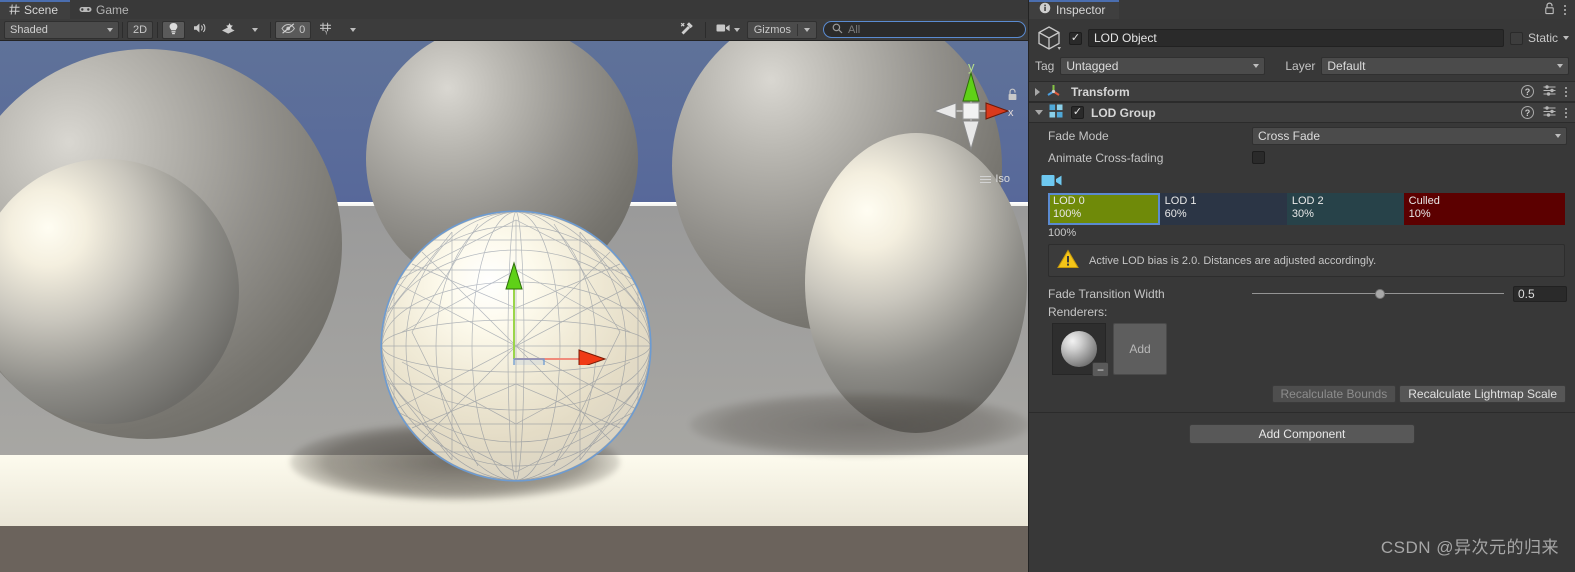  What do you see at coordinates (1078, 312) in the screenshot?
I see `renderers-label: Renderers:` at bounding box center [1078, 312].